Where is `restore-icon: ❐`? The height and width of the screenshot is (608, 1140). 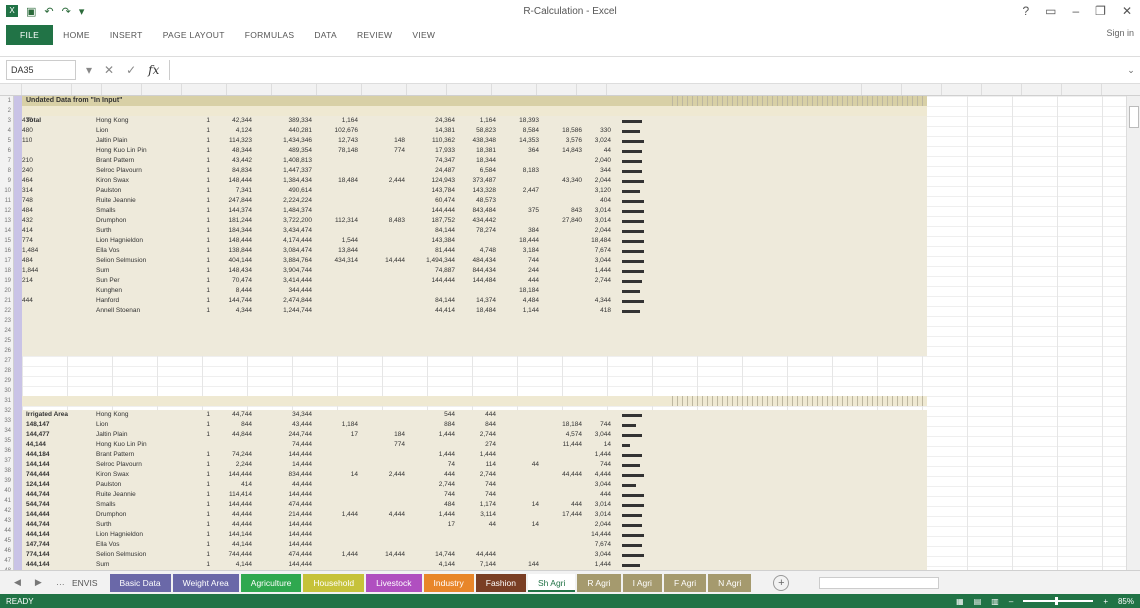
restore-icon: ❐ is located at coordinates (1100, 11).